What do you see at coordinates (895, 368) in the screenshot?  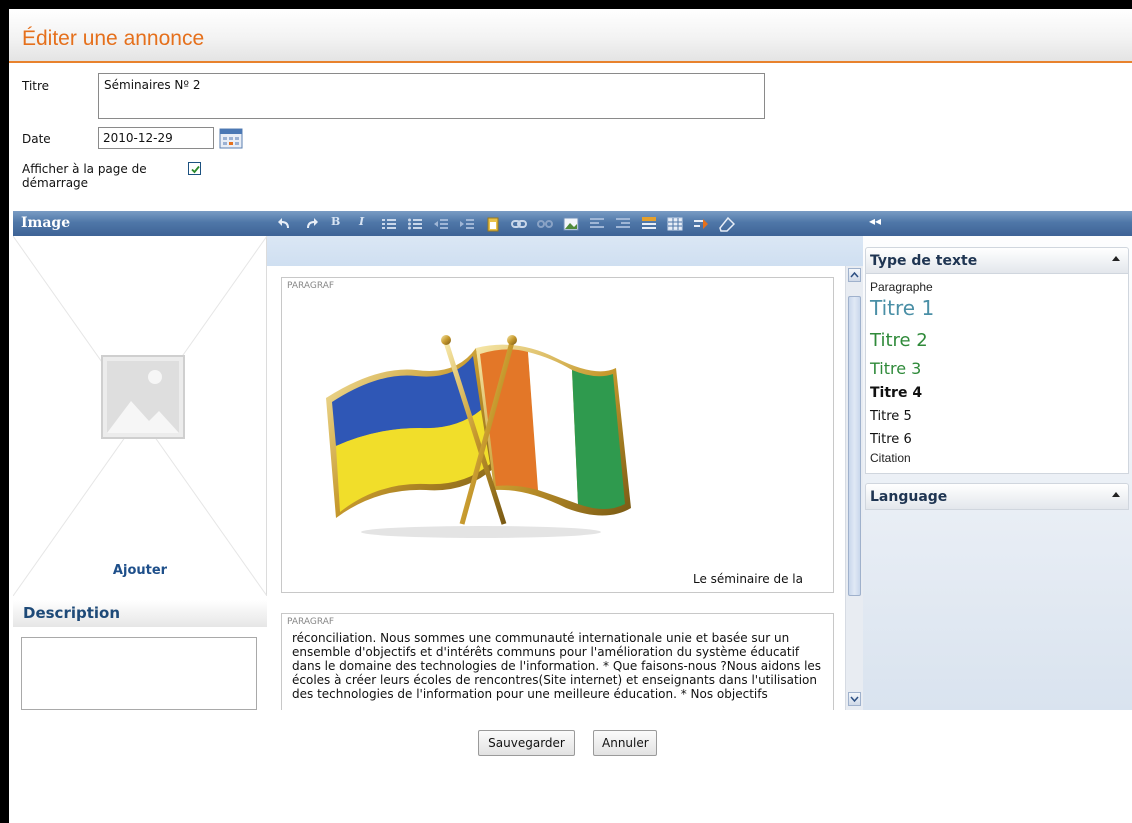 I see `style-titre-3: Titre 3` at bounding box center [895, 368].